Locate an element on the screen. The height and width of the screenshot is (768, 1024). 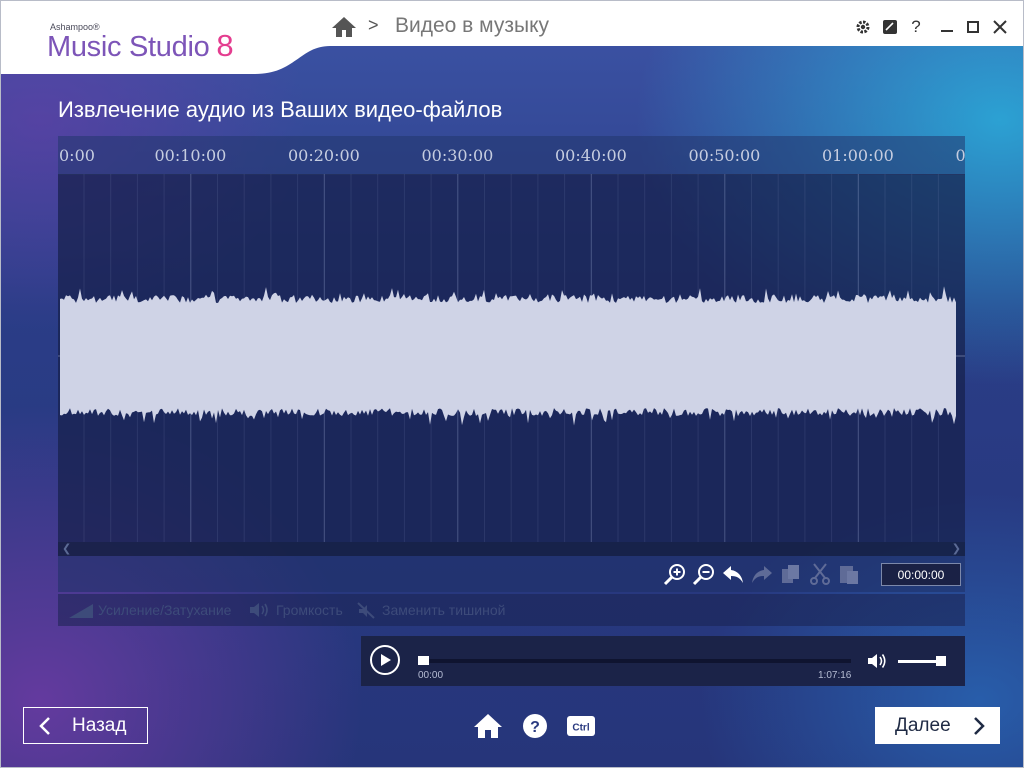
fade-icon is located at coordinates (81, 611).